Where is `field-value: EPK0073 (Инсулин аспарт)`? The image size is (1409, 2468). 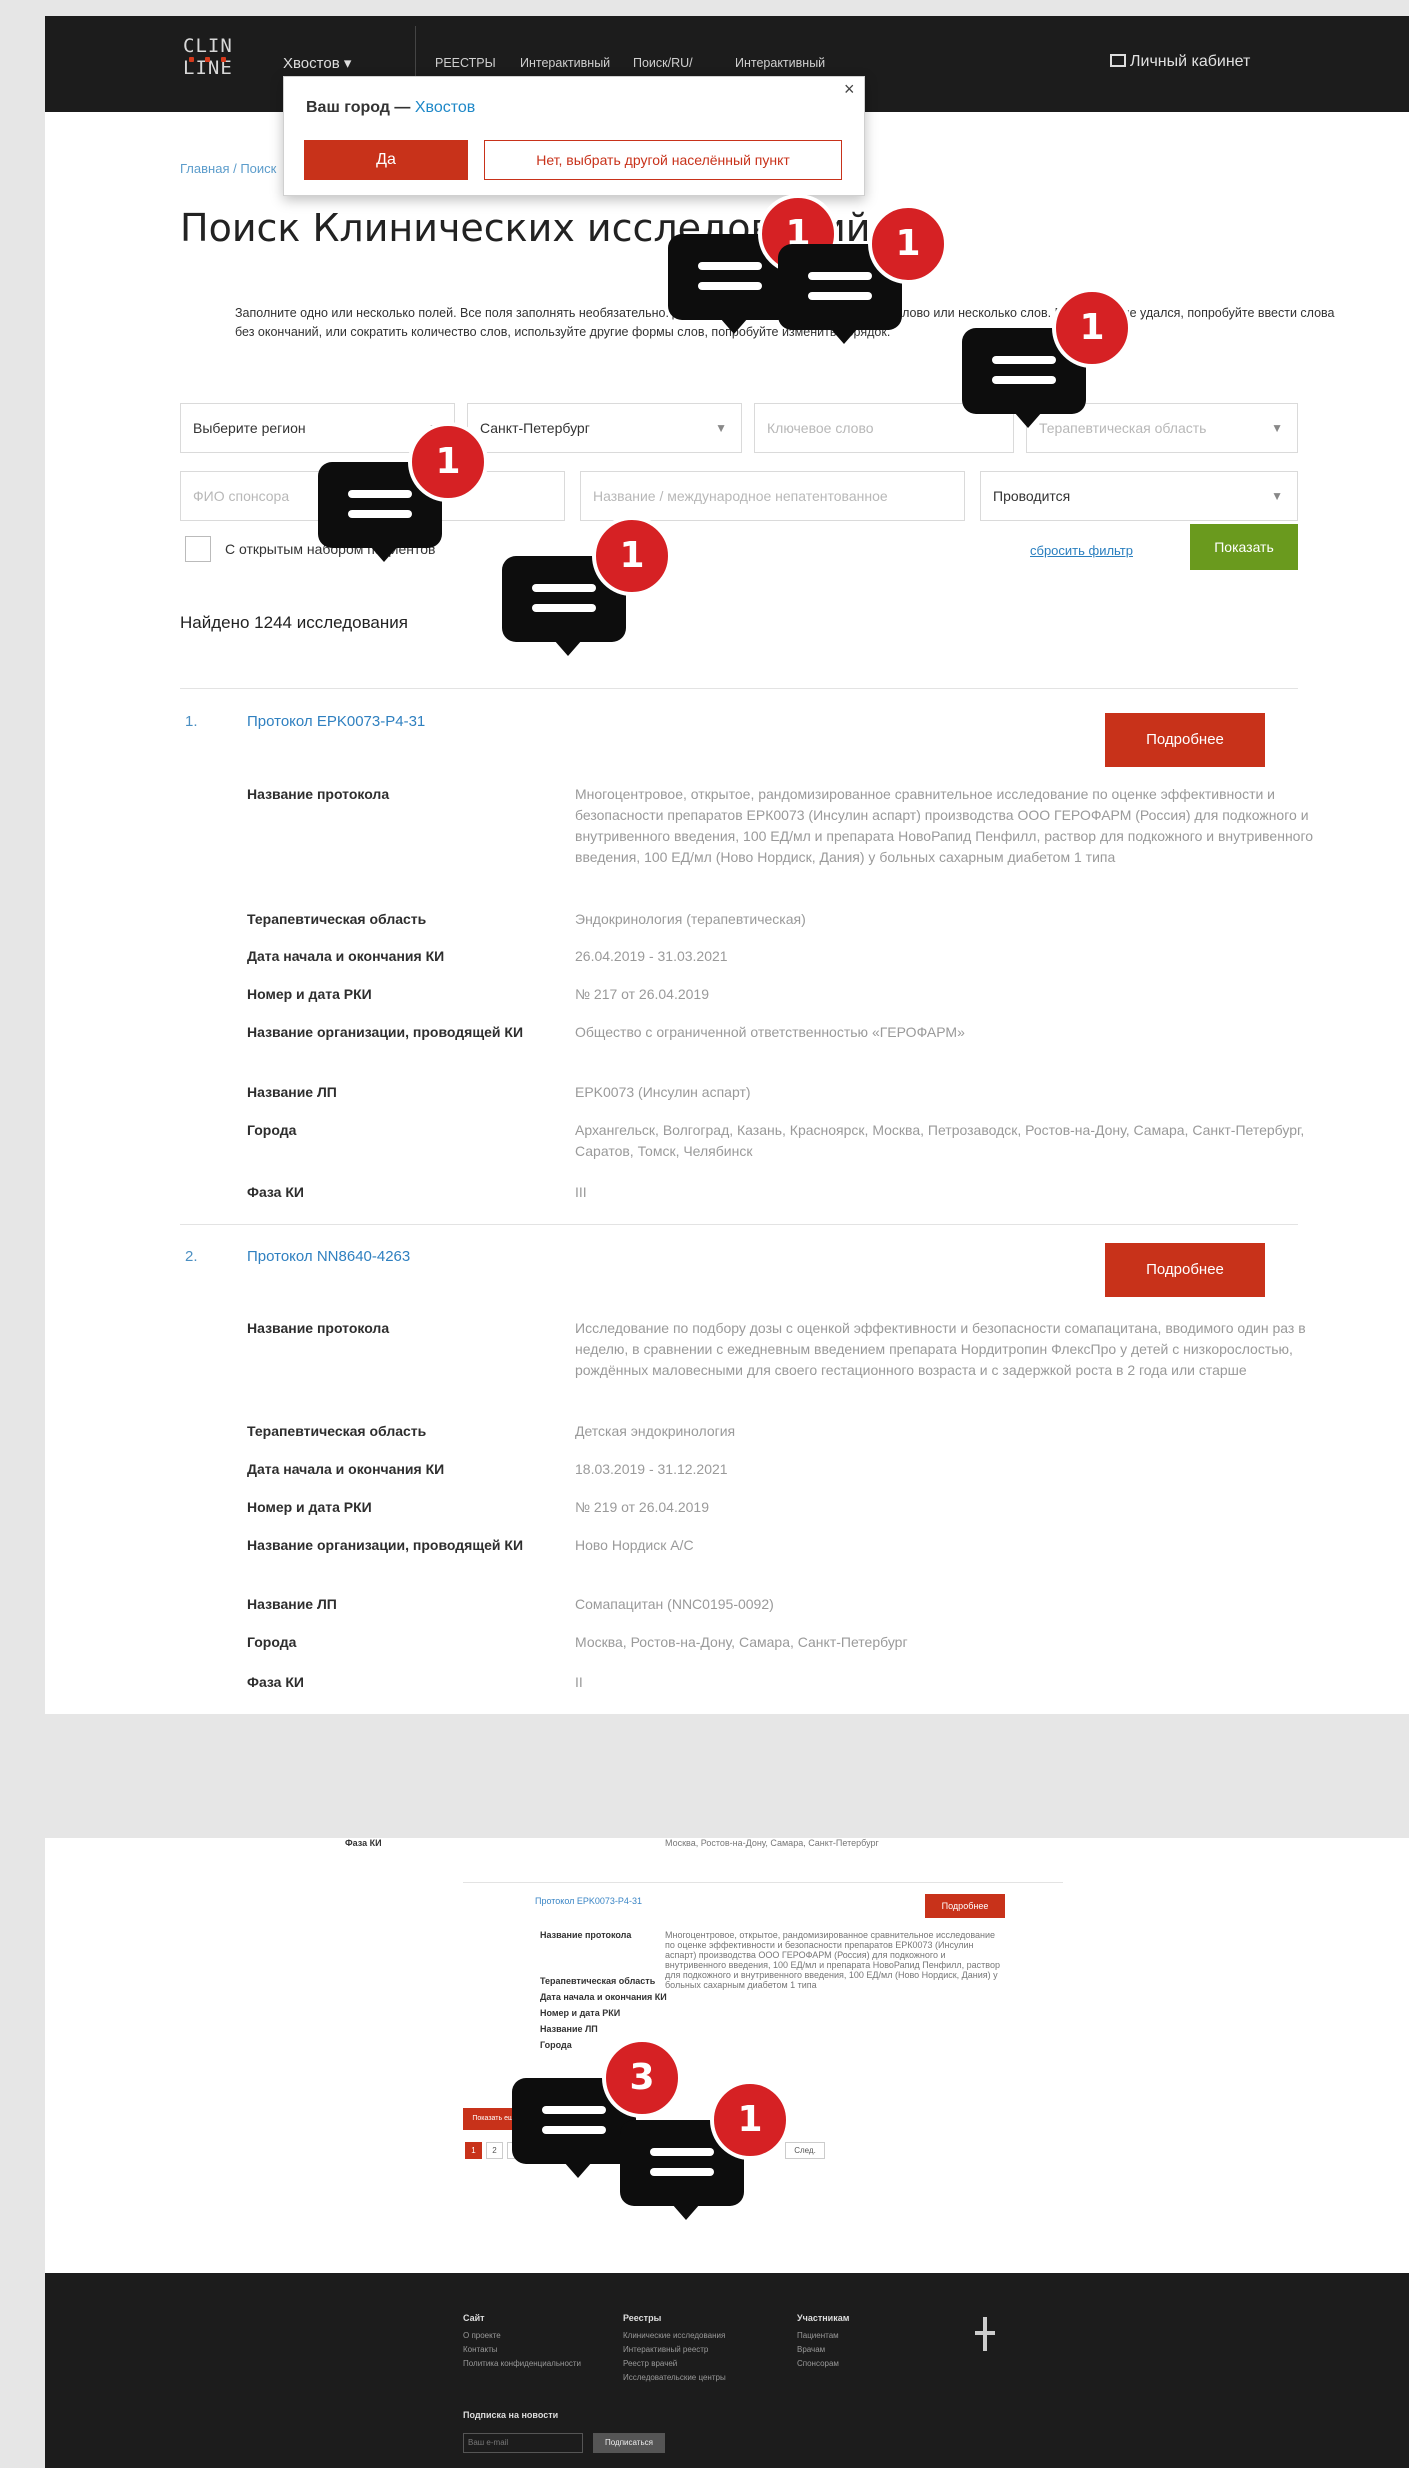
field-value: EPK0073 (Инсулин аспарт) is located at coordinates (663, 1092).